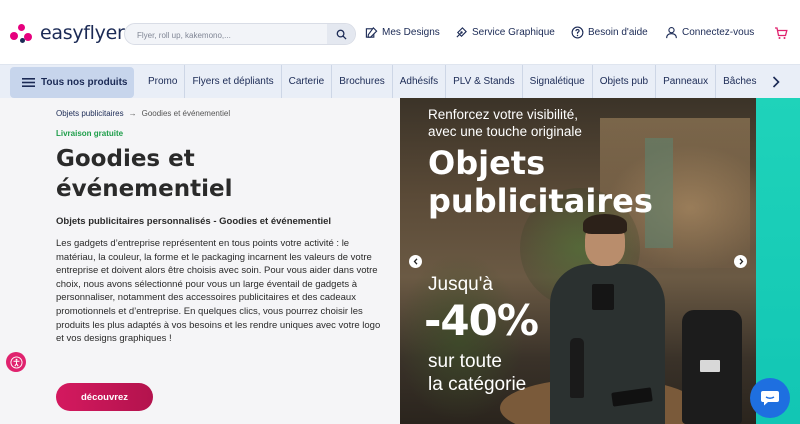 The width and height of the screenshot is (800, 424). Describe the element at coordinates (84, 82) in the screenshot. I see `all-products-label: Tous nos produits` at that location.